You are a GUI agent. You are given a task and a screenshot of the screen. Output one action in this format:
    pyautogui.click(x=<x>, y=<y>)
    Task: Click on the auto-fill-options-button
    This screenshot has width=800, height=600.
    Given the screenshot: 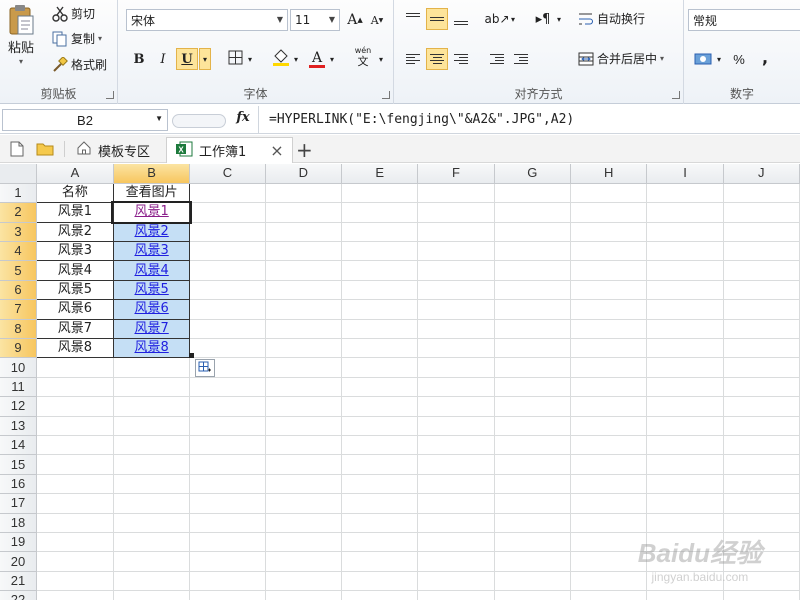 What is the action you would take?
    pyautogui.click(x=205, y=368)
    